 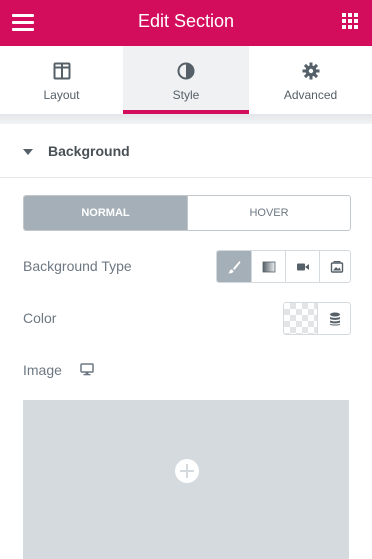 I want to click on background-gradient-button, so click(x=268, y=266).